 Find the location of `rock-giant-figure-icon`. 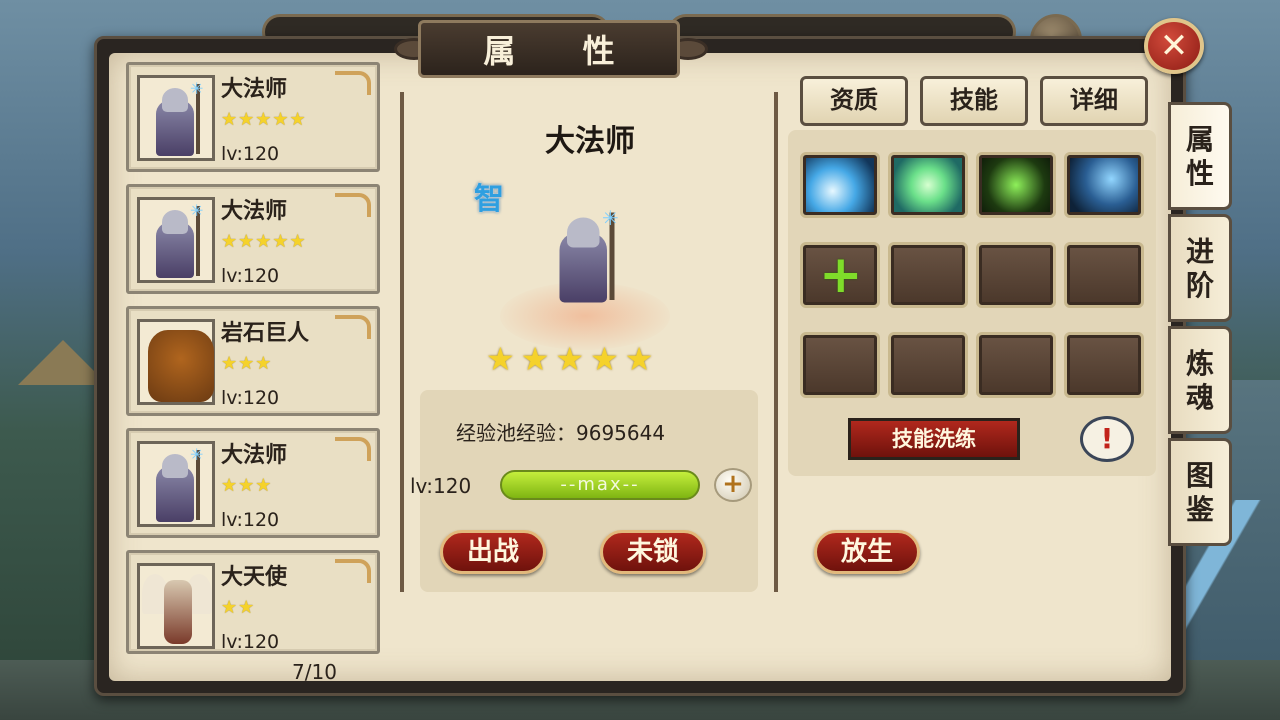

rock-giant-figure-icon is located at coordinates (181, 366).